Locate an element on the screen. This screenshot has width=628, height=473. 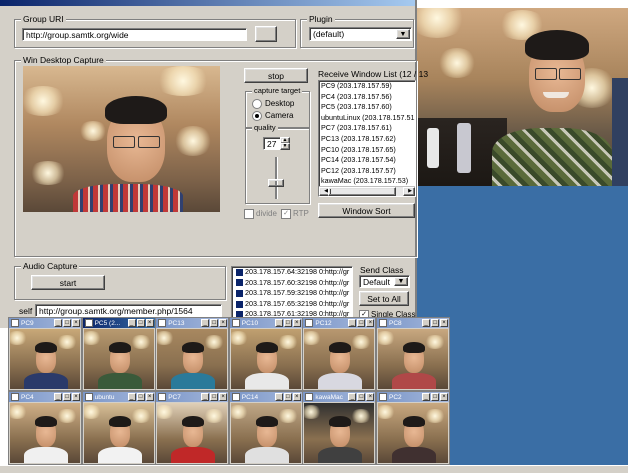
receive-list-item: PC9 (203.178.157.59) is located at coordinates (367, 86).